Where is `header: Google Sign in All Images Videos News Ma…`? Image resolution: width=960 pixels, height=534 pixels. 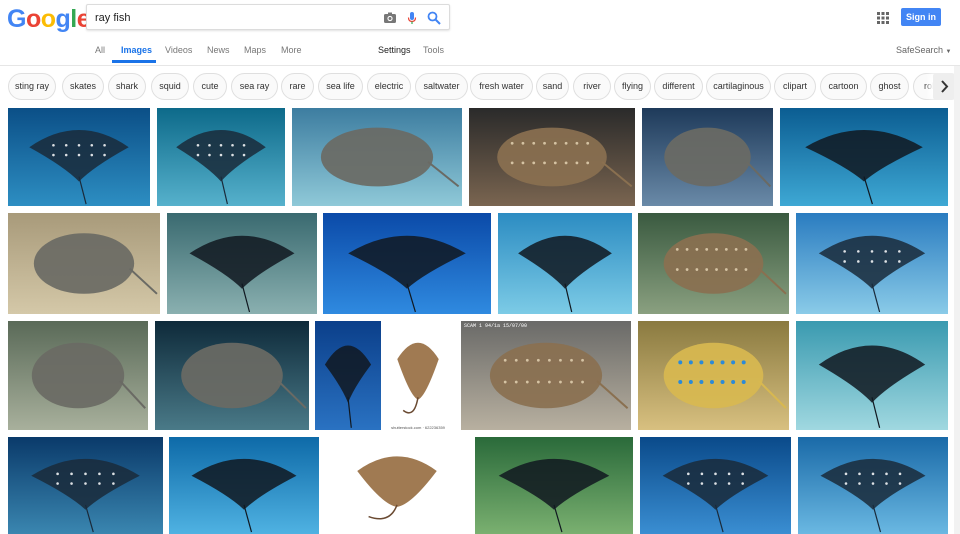
header: Google Sign in All Images Videos News Ma… is located at coordinates (480, 33).